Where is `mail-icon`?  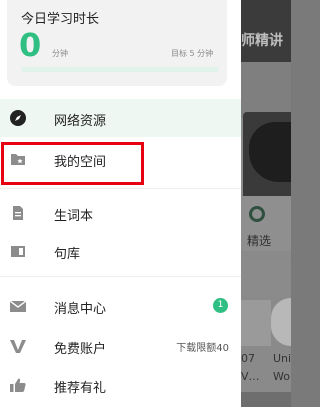 mail-icon is located at coordinates (18, 306).